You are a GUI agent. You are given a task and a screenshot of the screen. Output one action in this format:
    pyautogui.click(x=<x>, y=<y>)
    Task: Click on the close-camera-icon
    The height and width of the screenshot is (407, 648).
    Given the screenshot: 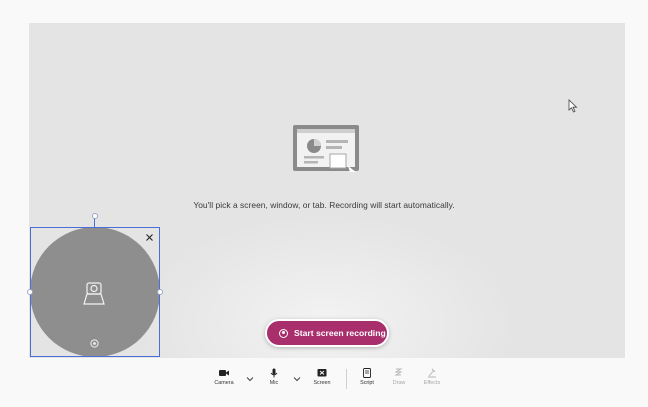 What is the action you would take?
    pyautogui.click(x=149, y=237)
    